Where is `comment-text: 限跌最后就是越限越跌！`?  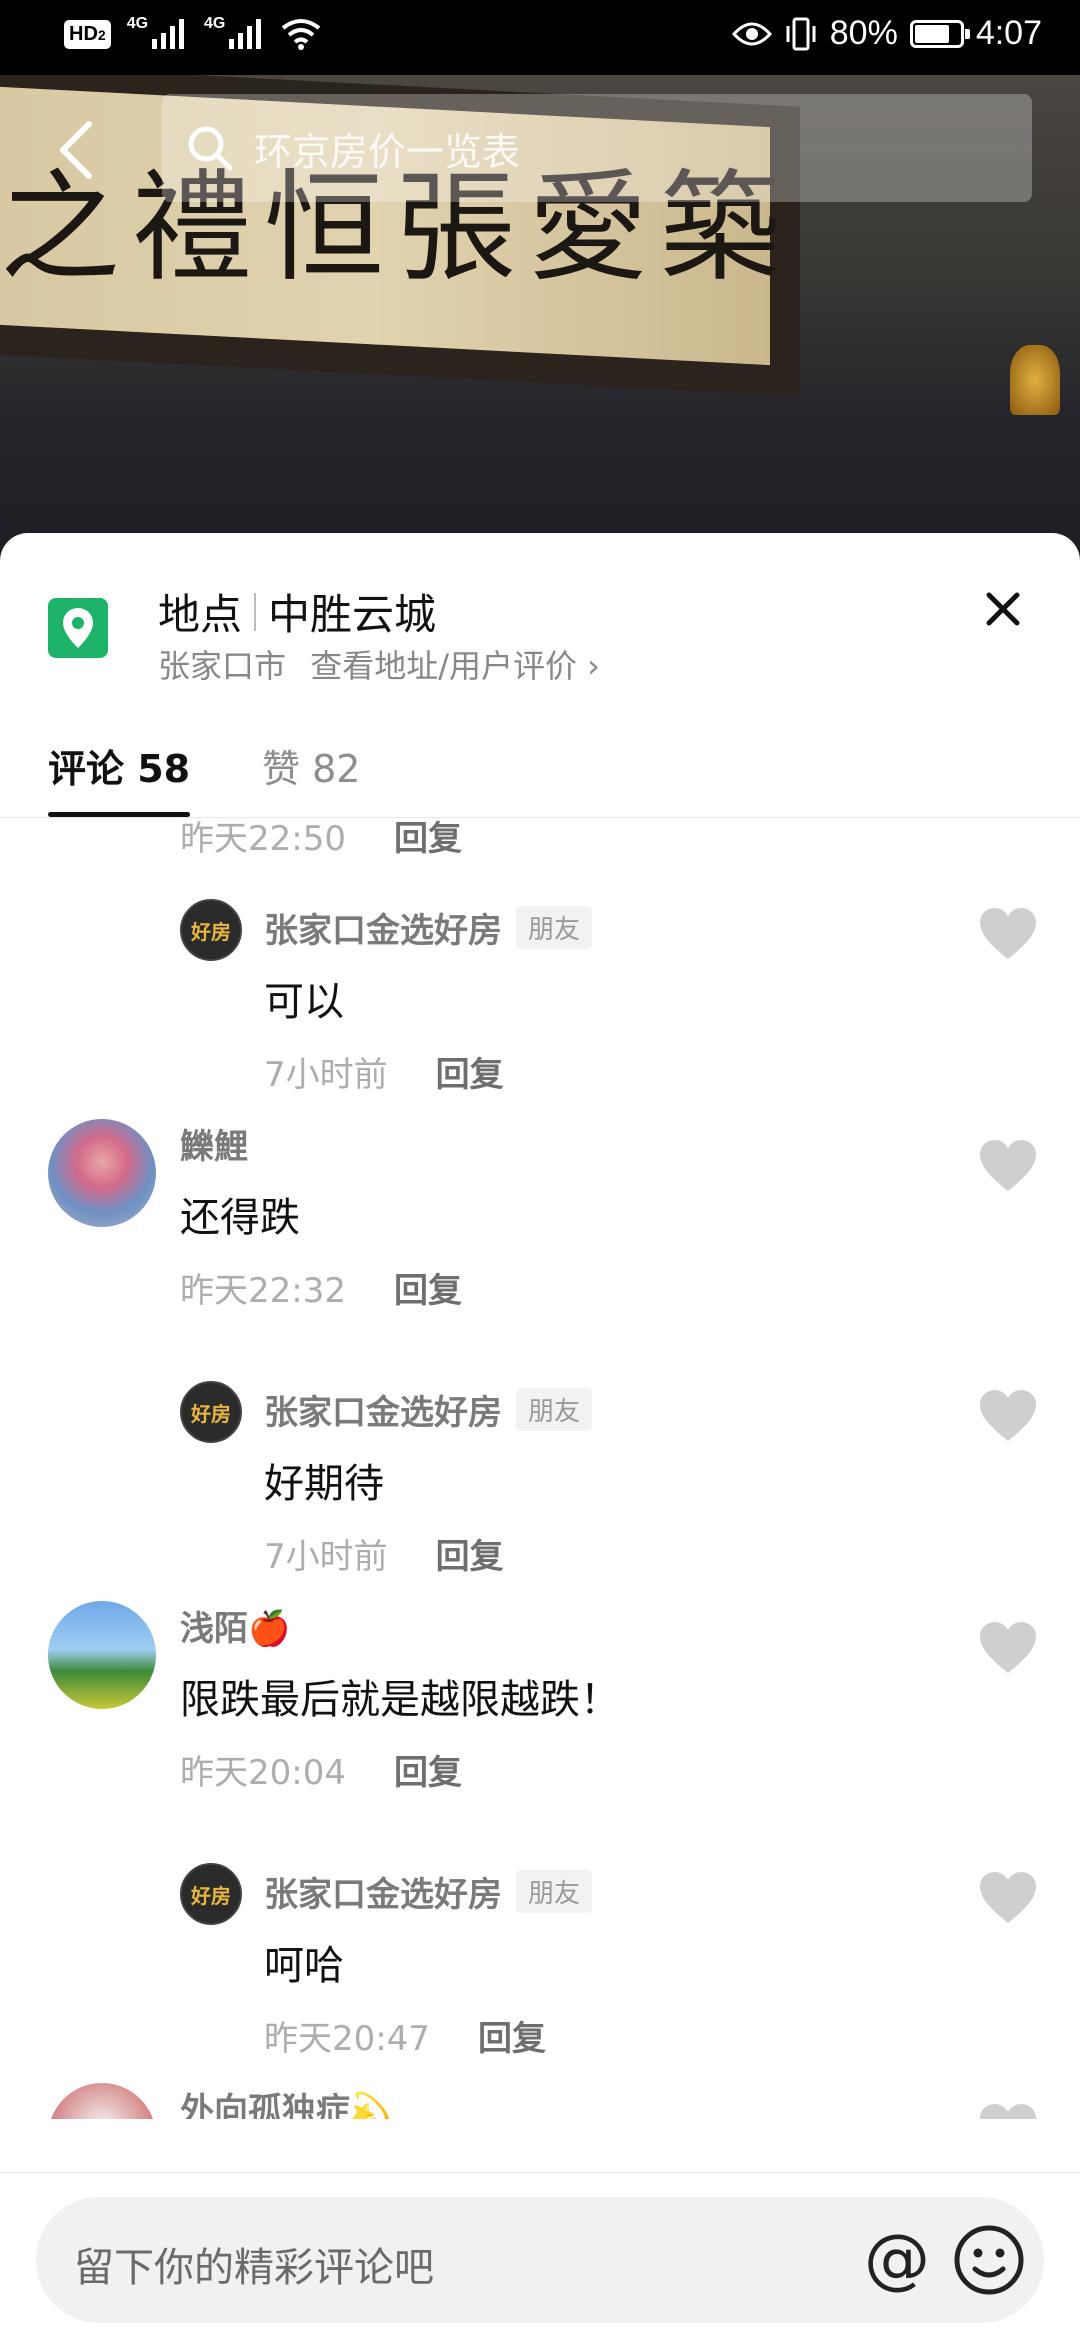
comment-text: 限跌最后就是越限越跌！ is located at coordinates (400, 1700).